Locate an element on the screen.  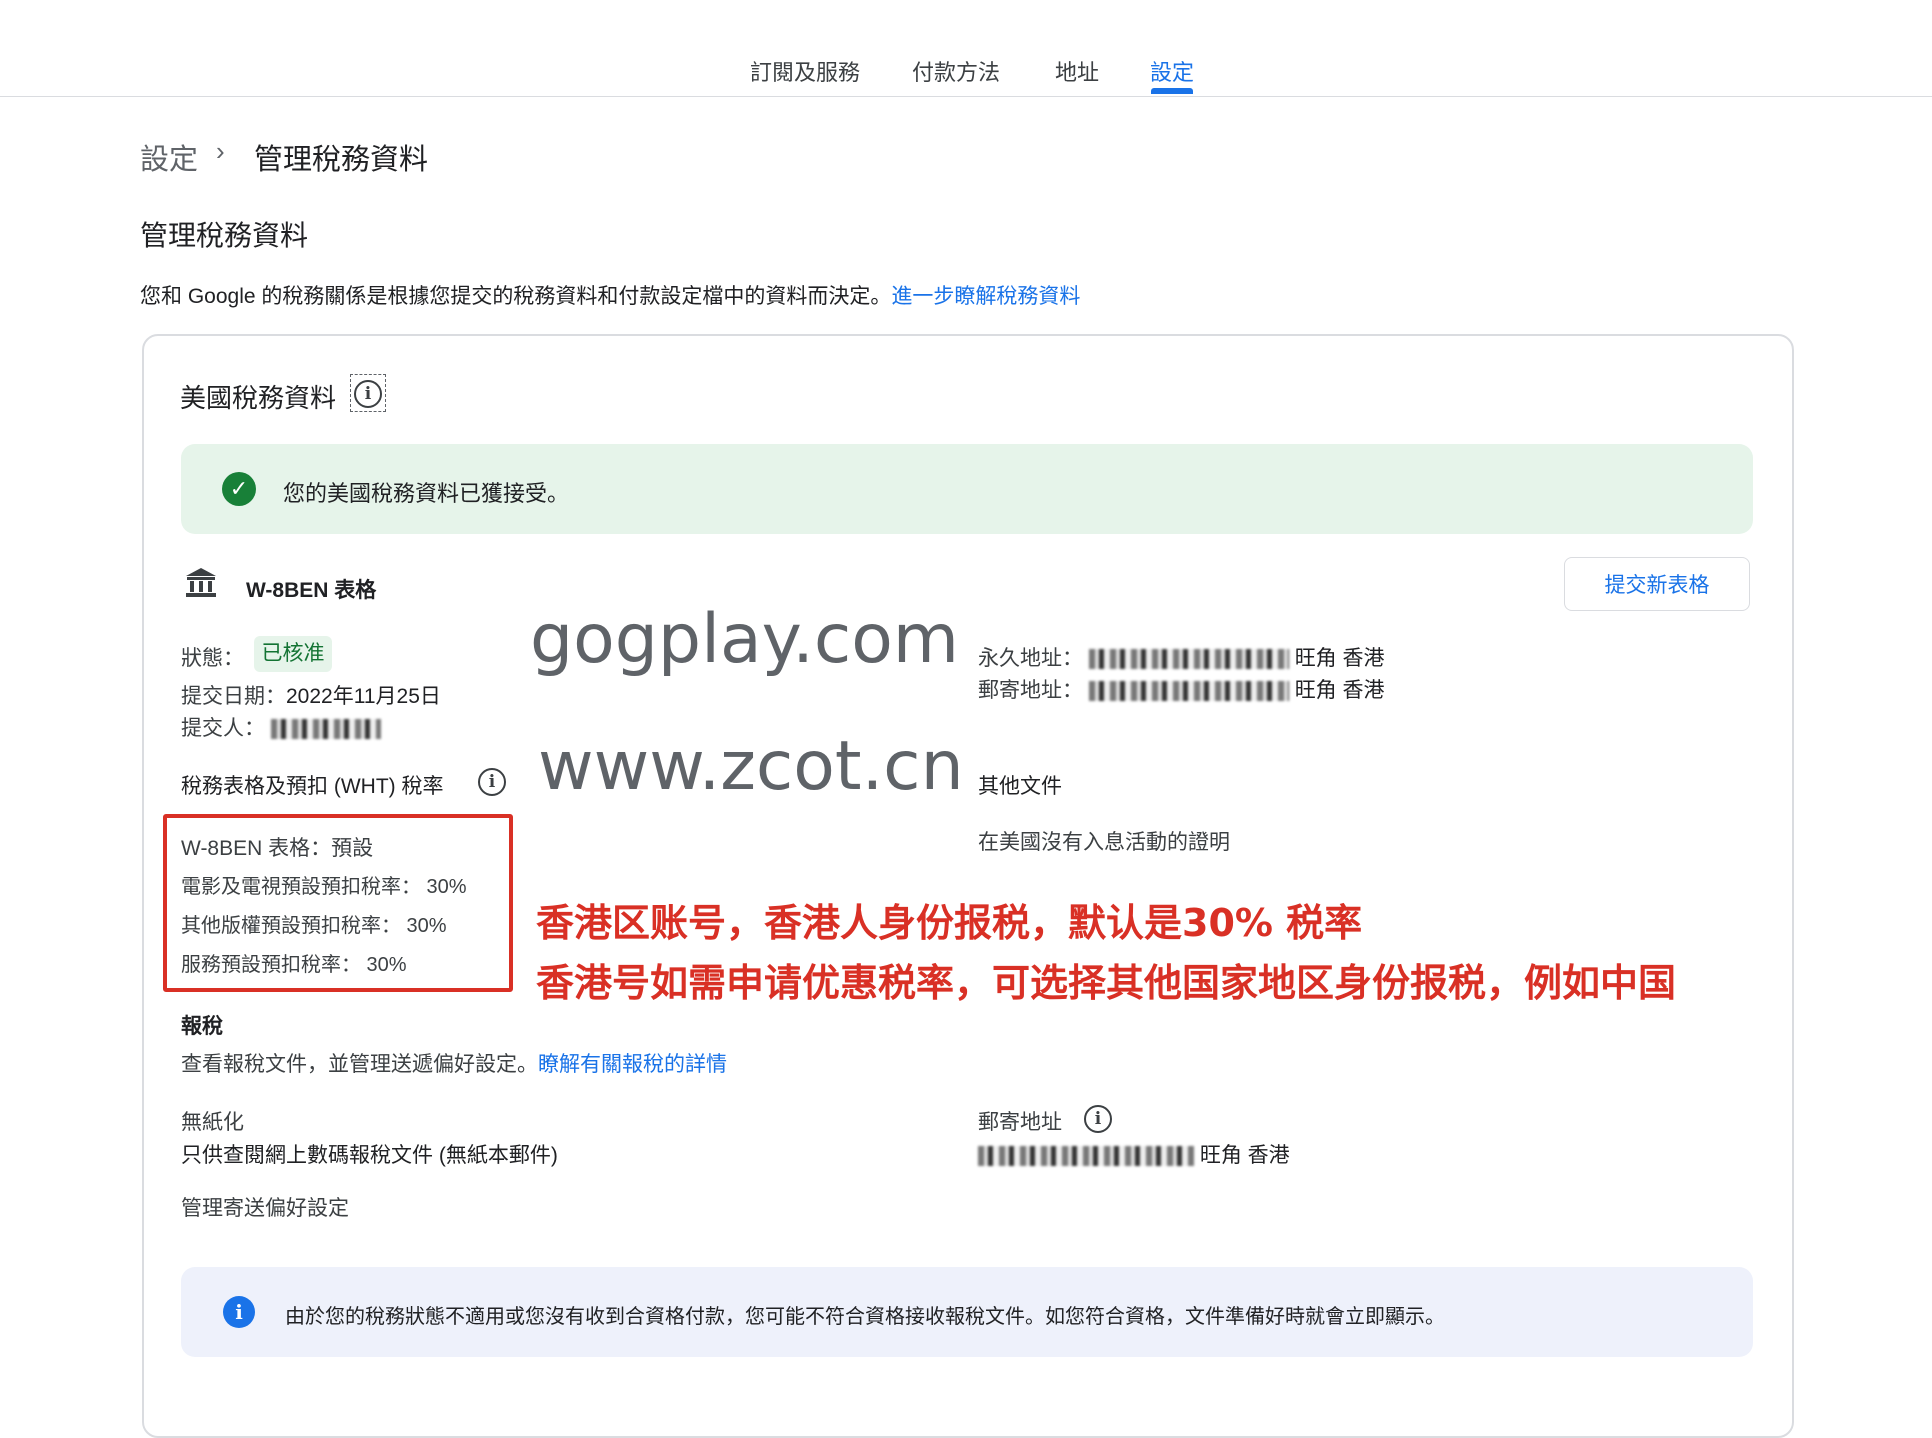
tab-addresses: 地址 is located at coordinates (1077, 71).